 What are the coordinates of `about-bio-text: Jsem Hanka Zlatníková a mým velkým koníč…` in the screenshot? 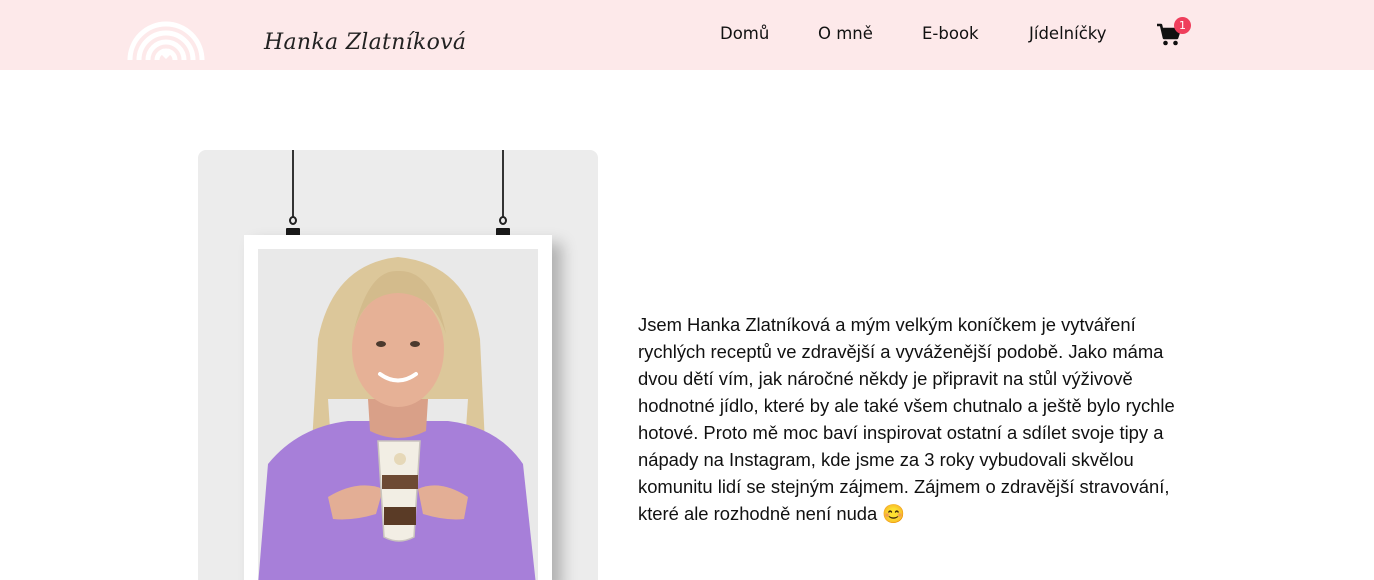 It's located at (906, 419).